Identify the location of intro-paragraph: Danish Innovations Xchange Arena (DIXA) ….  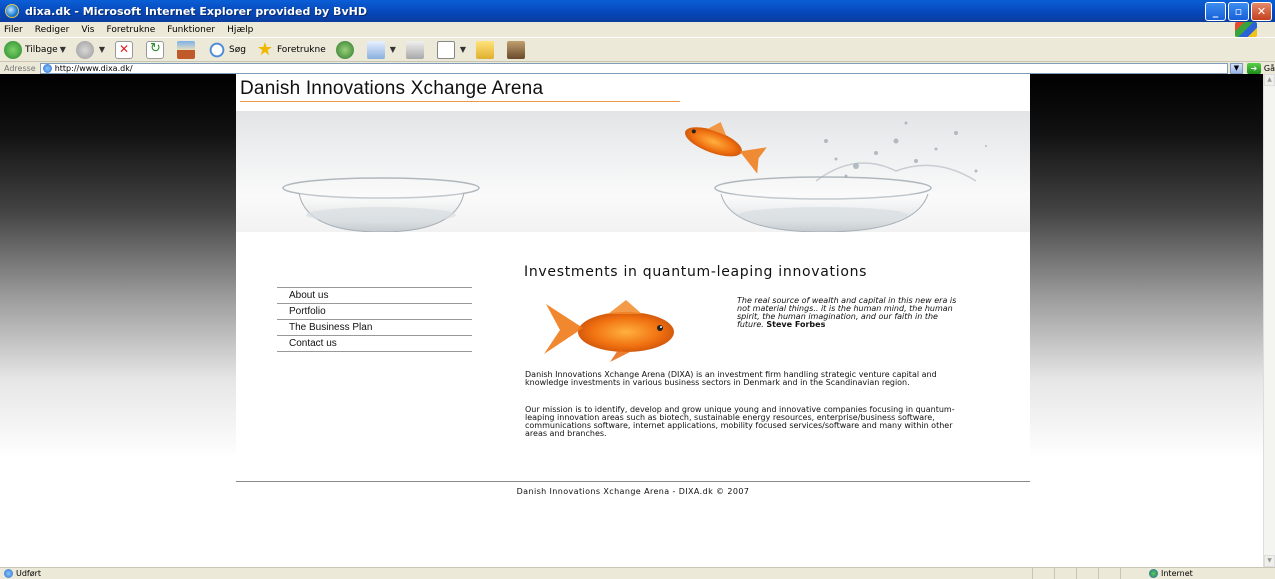
(731, 378).